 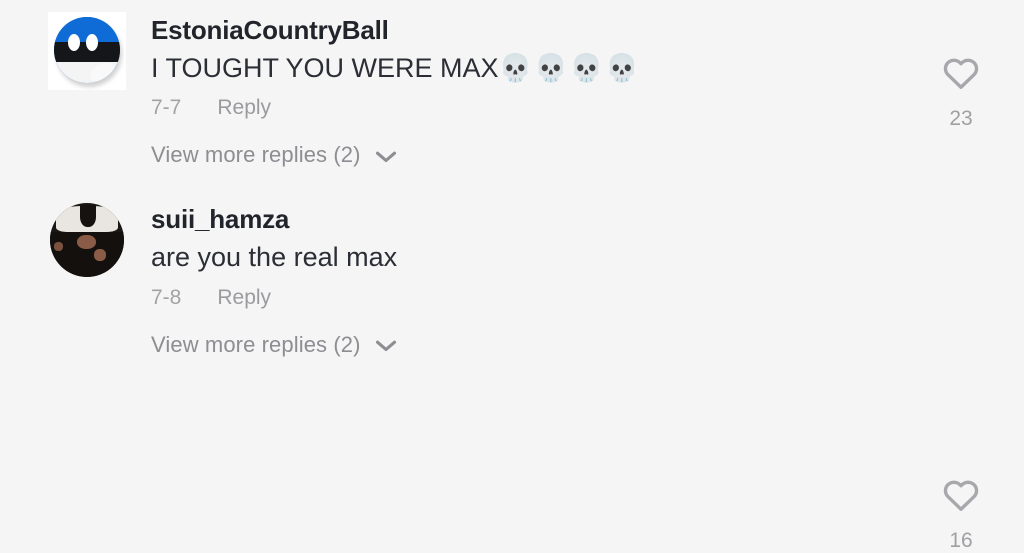 I want to click on comment-meta: 7-8 Reply, so click(x=577, y=298).